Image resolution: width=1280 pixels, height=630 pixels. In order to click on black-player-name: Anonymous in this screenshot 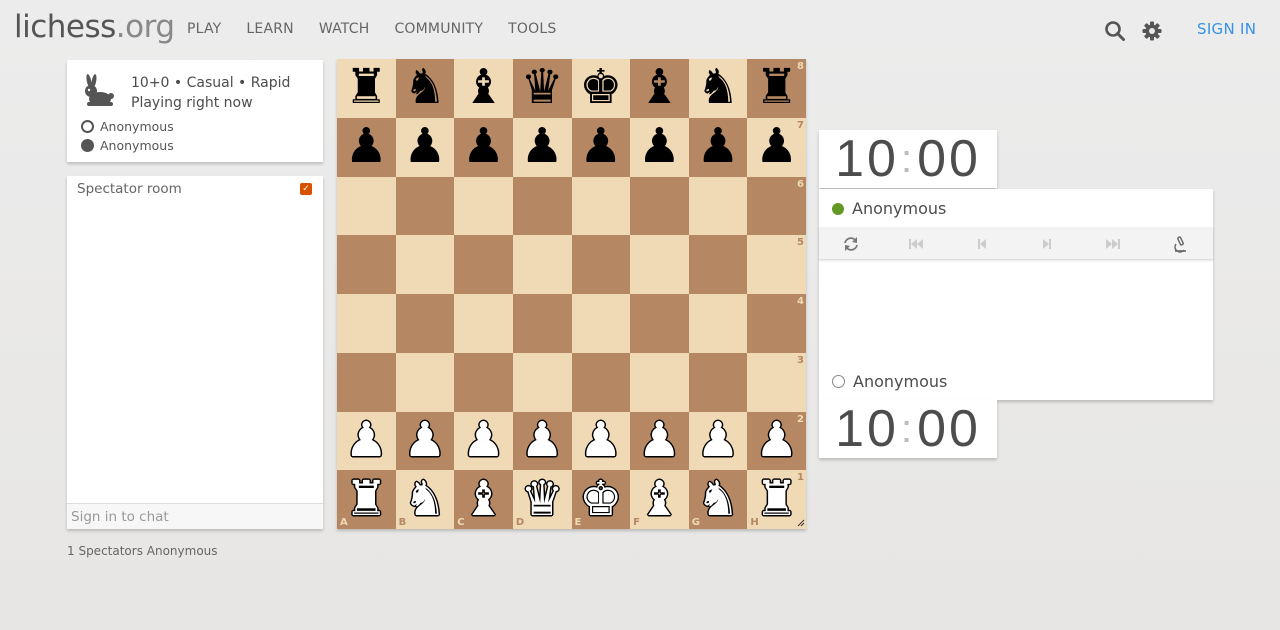, I will do `click(137, 145)`.